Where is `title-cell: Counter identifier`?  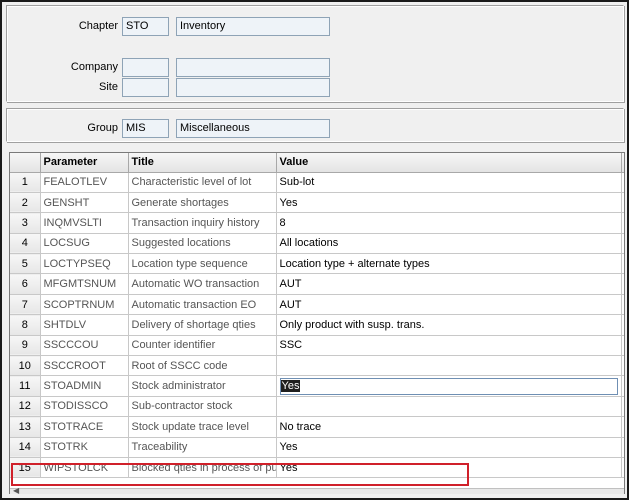
title-cell: Counter identifier is located at coordinates (202, 346).